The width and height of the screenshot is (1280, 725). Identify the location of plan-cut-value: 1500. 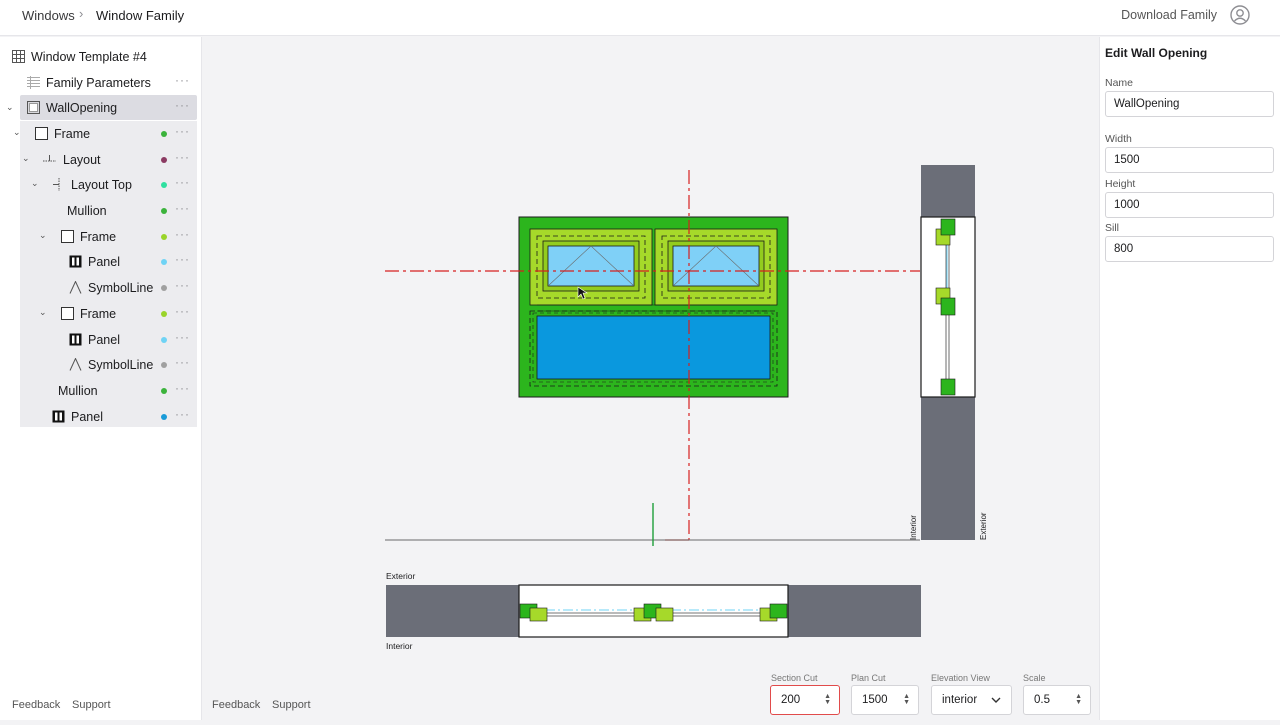
(875, 700).